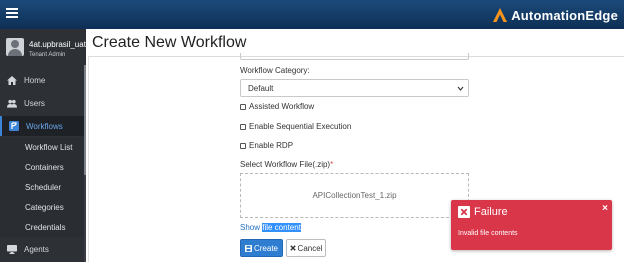  I want to click on toast-message: Invalid file contents, so click(488, 233).